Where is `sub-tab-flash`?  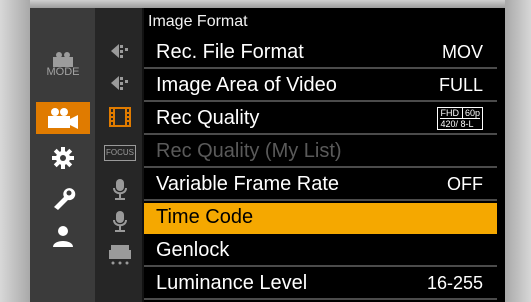 sub-tab-flash is located at coordinates (120, 255).